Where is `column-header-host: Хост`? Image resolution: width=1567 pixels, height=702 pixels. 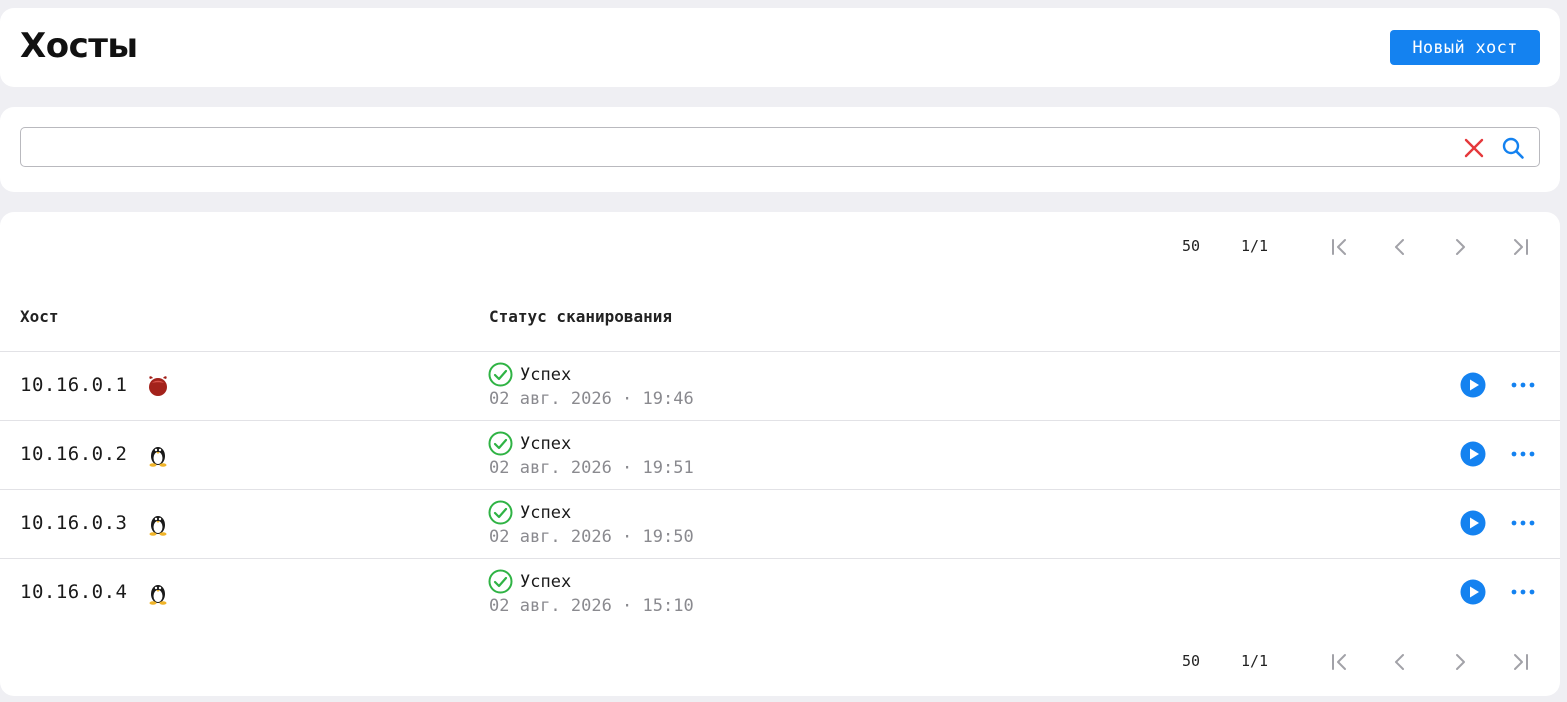
column-header-host: Хост is located at coordinates (39, 316).